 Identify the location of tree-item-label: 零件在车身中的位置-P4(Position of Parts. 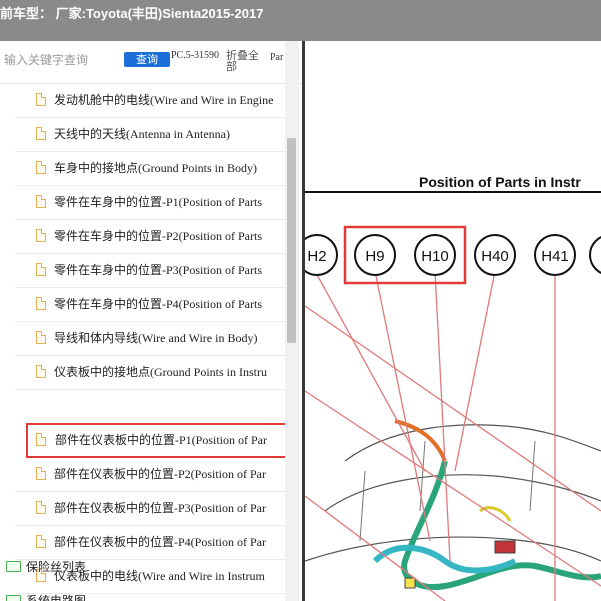
(158, 304).